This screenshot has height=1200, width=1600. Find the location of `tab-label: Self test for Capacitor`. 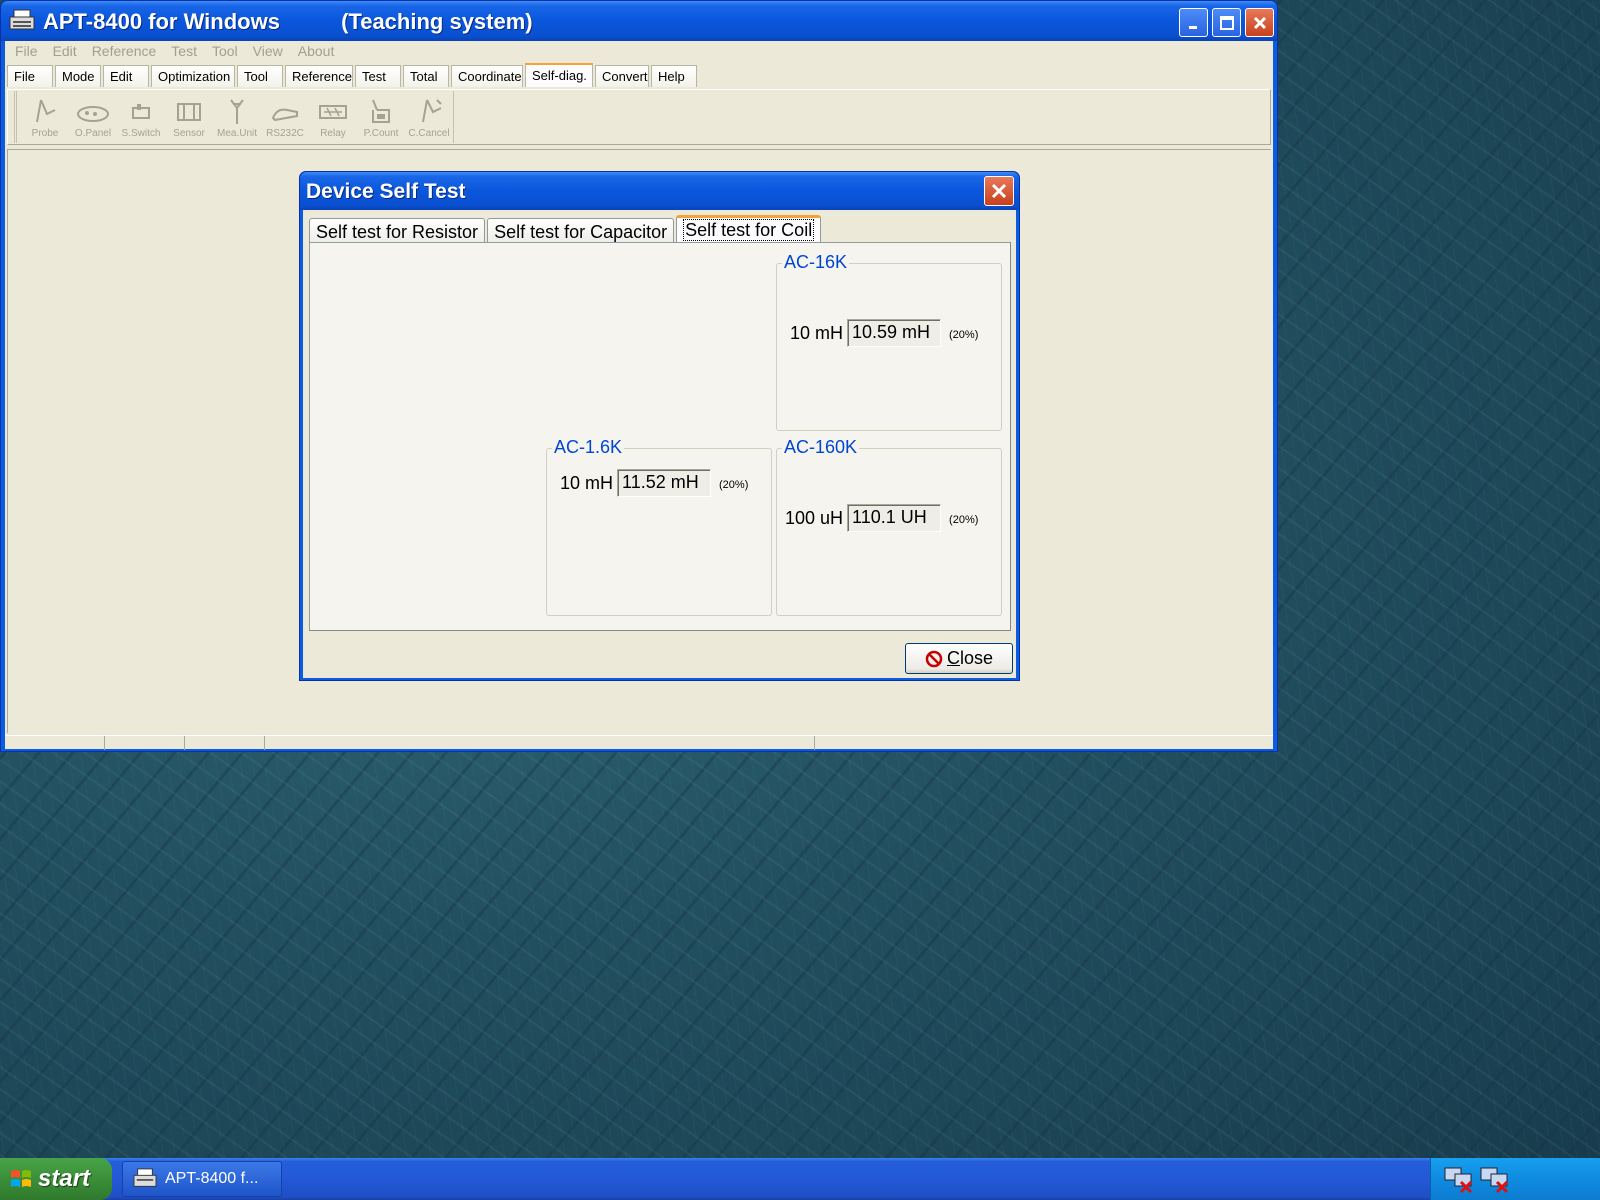

tab-label: Self test for Capacitor is located at coordinates (581, 232).